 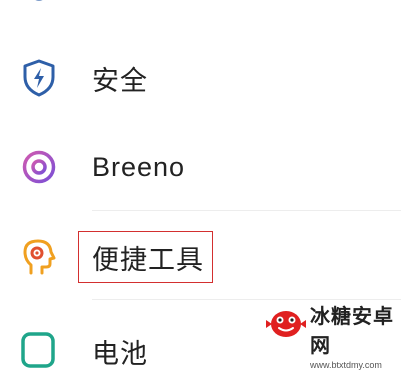 I want to click on candy-logo-icon, so click(x=286, y=326).